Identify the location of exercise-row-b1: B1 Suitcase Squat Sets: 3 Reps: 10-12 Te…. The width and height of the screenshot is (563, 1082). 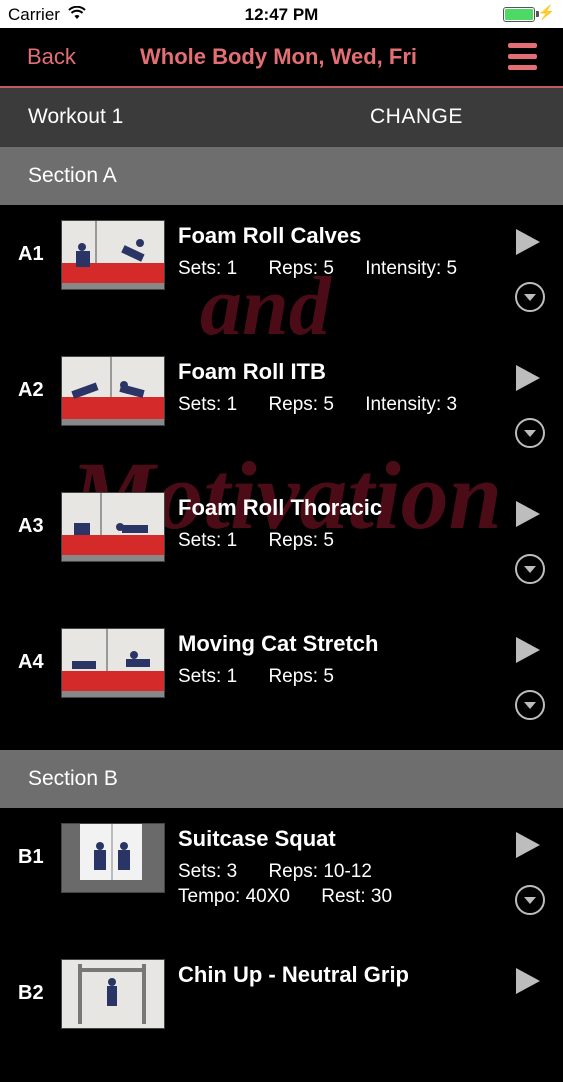
(281, 878).